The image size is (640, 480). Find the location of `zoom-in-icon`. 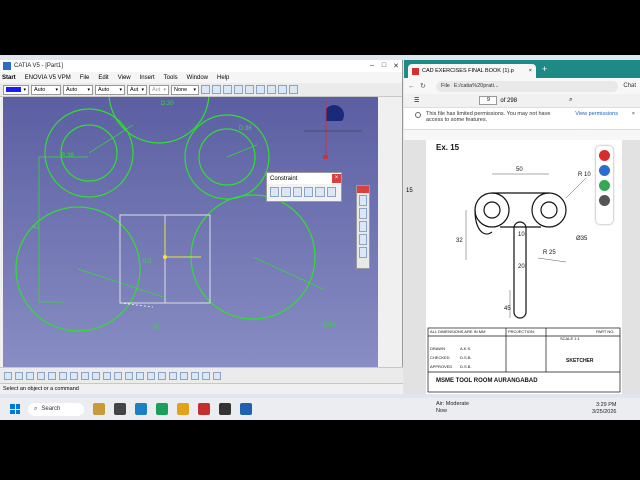

zoom-in-icon is located at coordinates (129, 375).